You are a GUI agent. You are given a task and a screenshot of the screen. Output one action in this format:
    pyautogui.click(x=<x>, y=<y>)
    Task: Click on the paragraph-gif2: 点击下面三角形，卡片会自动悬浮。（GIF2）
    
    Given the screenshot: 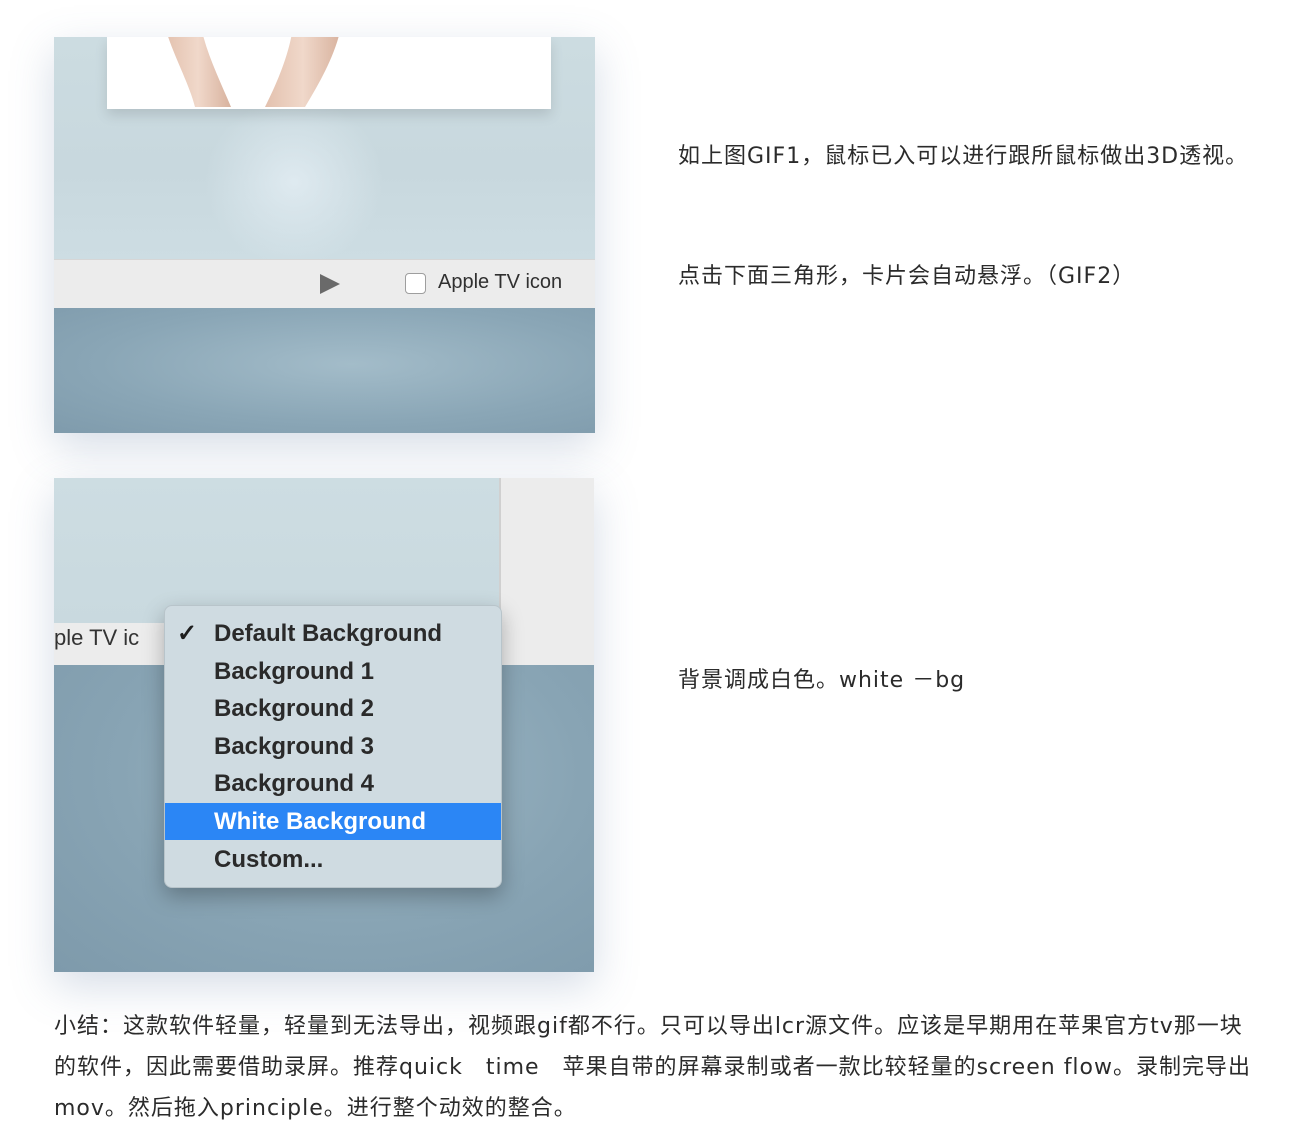 What is the action you would take?
    pyautogui.click(x=907, y=276)
    